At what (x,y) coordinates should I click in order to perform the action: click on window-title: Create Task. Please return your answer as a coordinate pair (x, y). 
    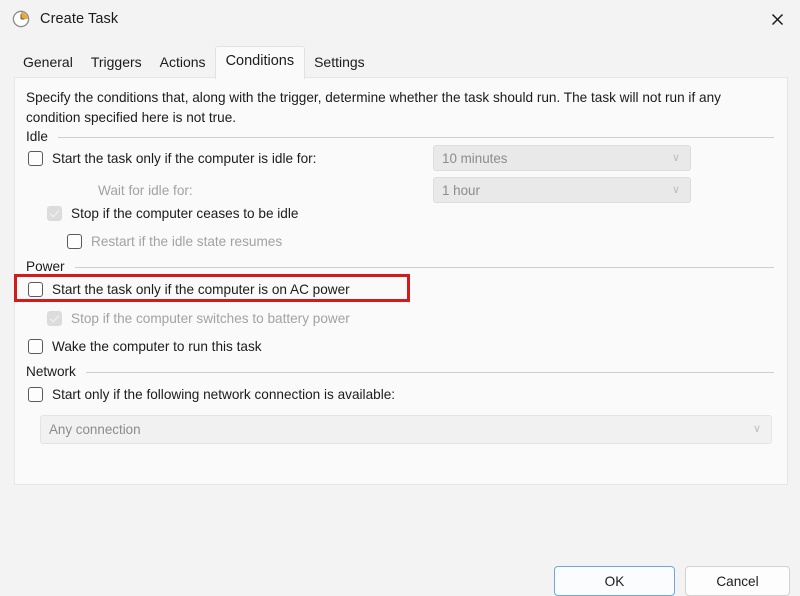
    Looking at the image, I should click on (79, 19).